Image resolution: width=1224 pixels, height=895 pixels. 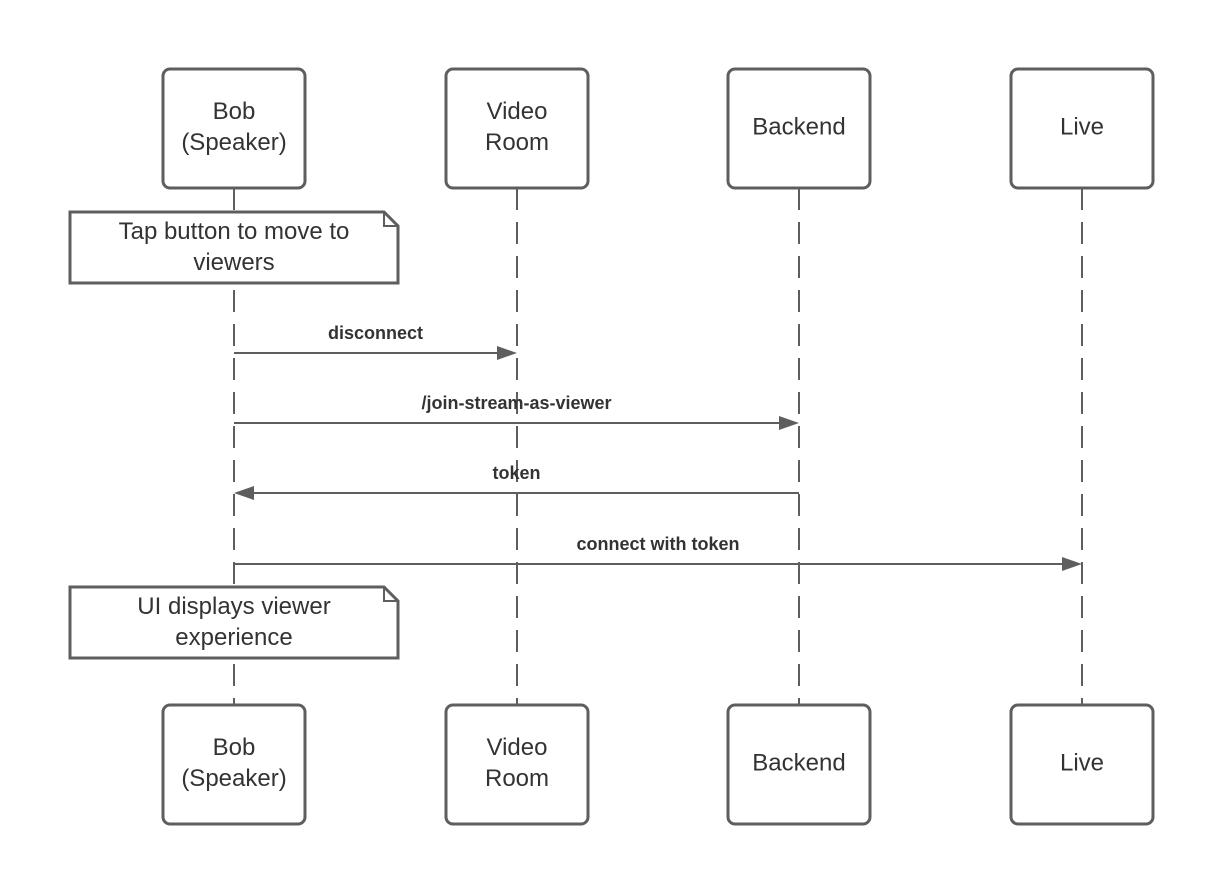 I want to click on message-label: connect with token, so click(x=657, y=544).